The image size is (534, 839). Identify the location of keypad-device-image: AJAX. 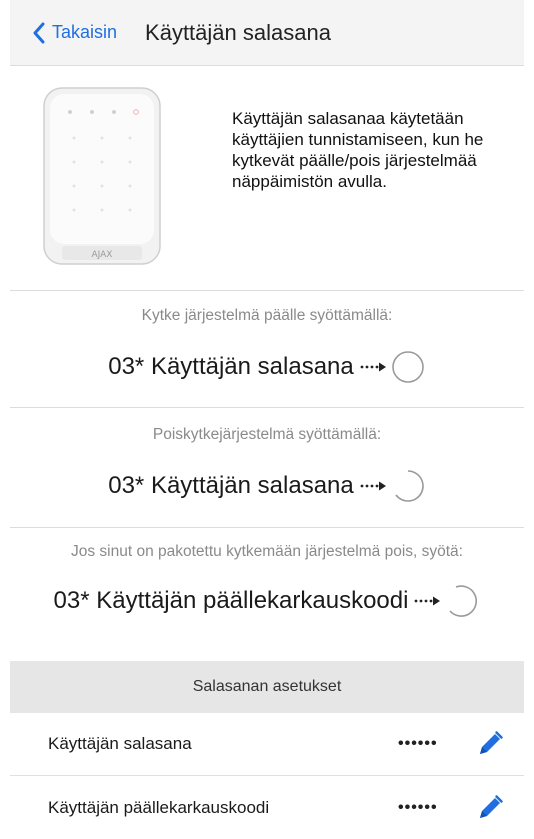
(102, 176).